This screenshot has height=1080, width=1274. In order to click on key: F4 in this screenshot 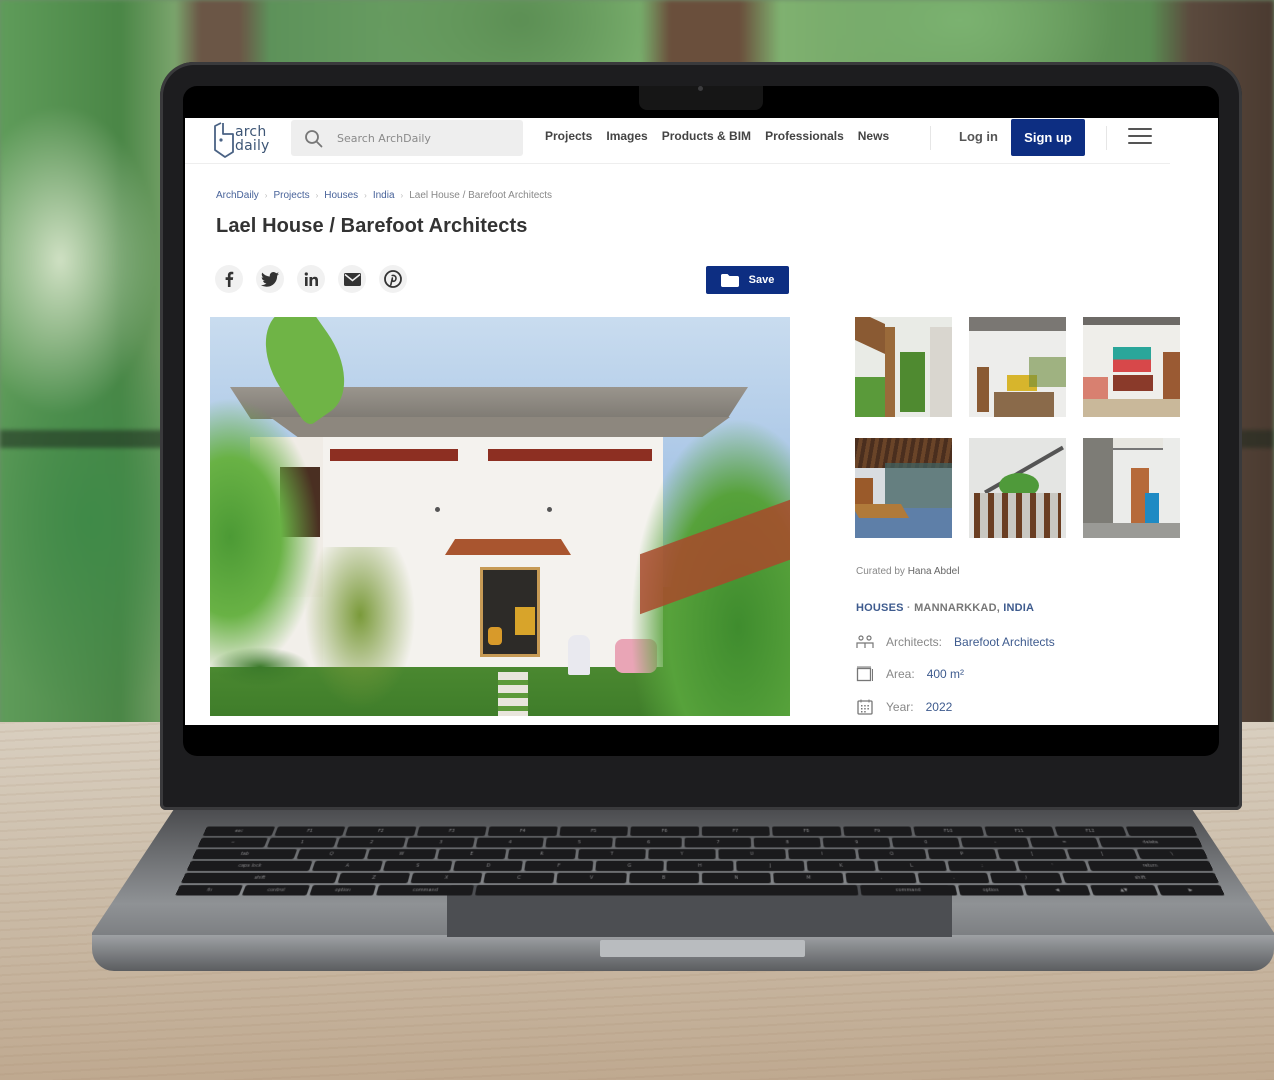, I will do `click(522, 831)`.